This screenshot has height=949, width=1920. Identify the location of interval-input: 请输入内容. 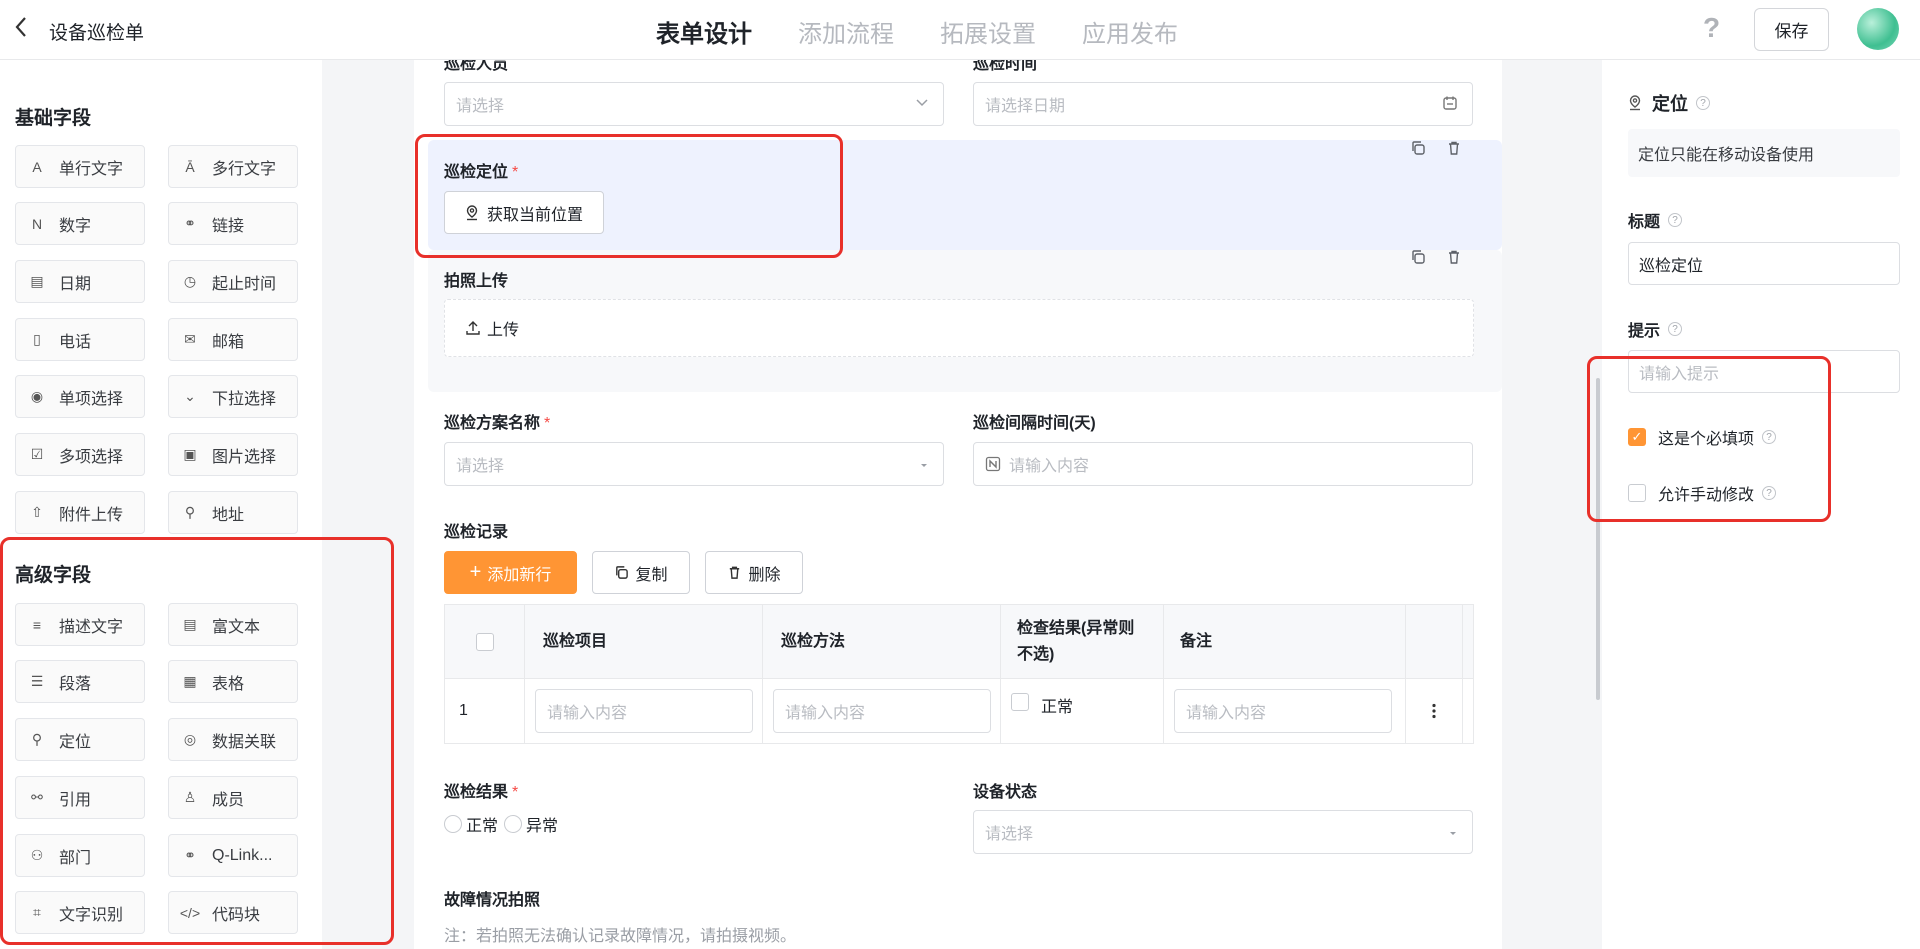
(1223, 464).